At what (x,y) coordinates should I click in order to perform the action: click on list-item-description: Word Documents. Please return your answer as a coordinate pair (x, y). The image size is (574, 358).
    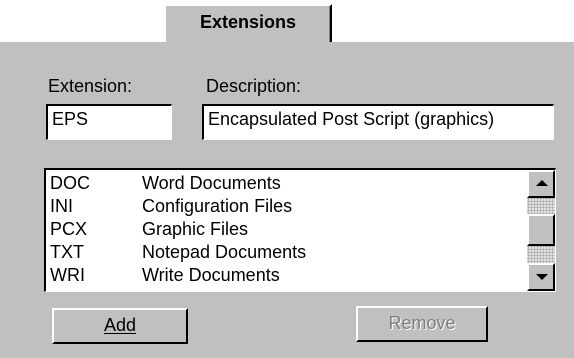
    Looking at the image, I should click on (211, 183).